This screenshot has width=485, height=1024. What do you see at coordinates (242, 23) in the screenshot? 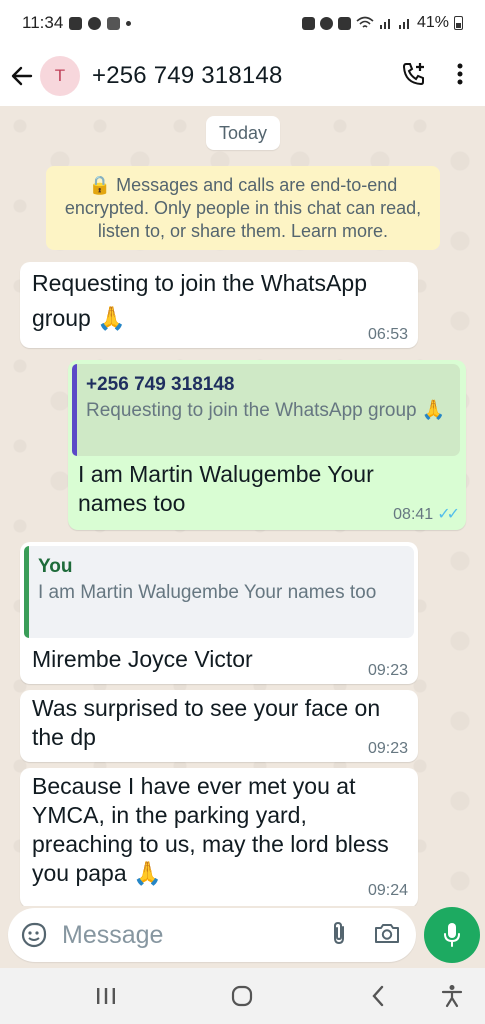
I see `status-bar: 11:34 41%` at bounding box center [242, 23].